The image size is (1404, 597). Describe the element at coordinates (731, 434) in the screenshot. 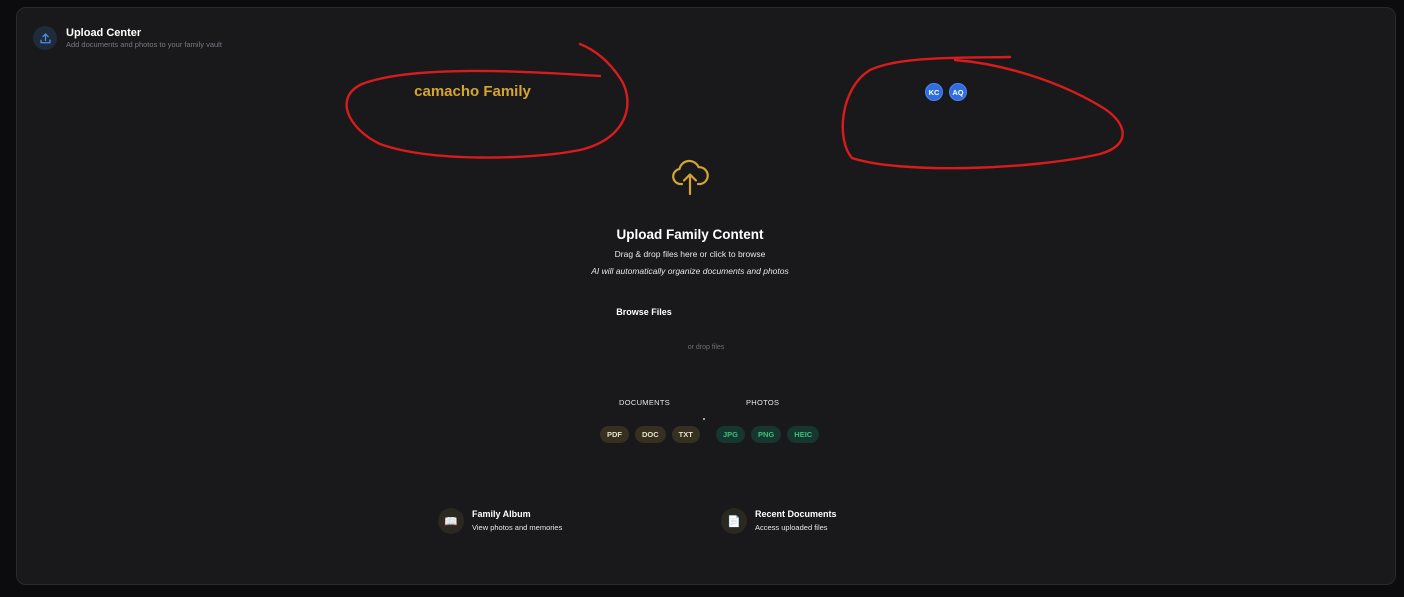

I see `file-type-chip: JPG` at that location.